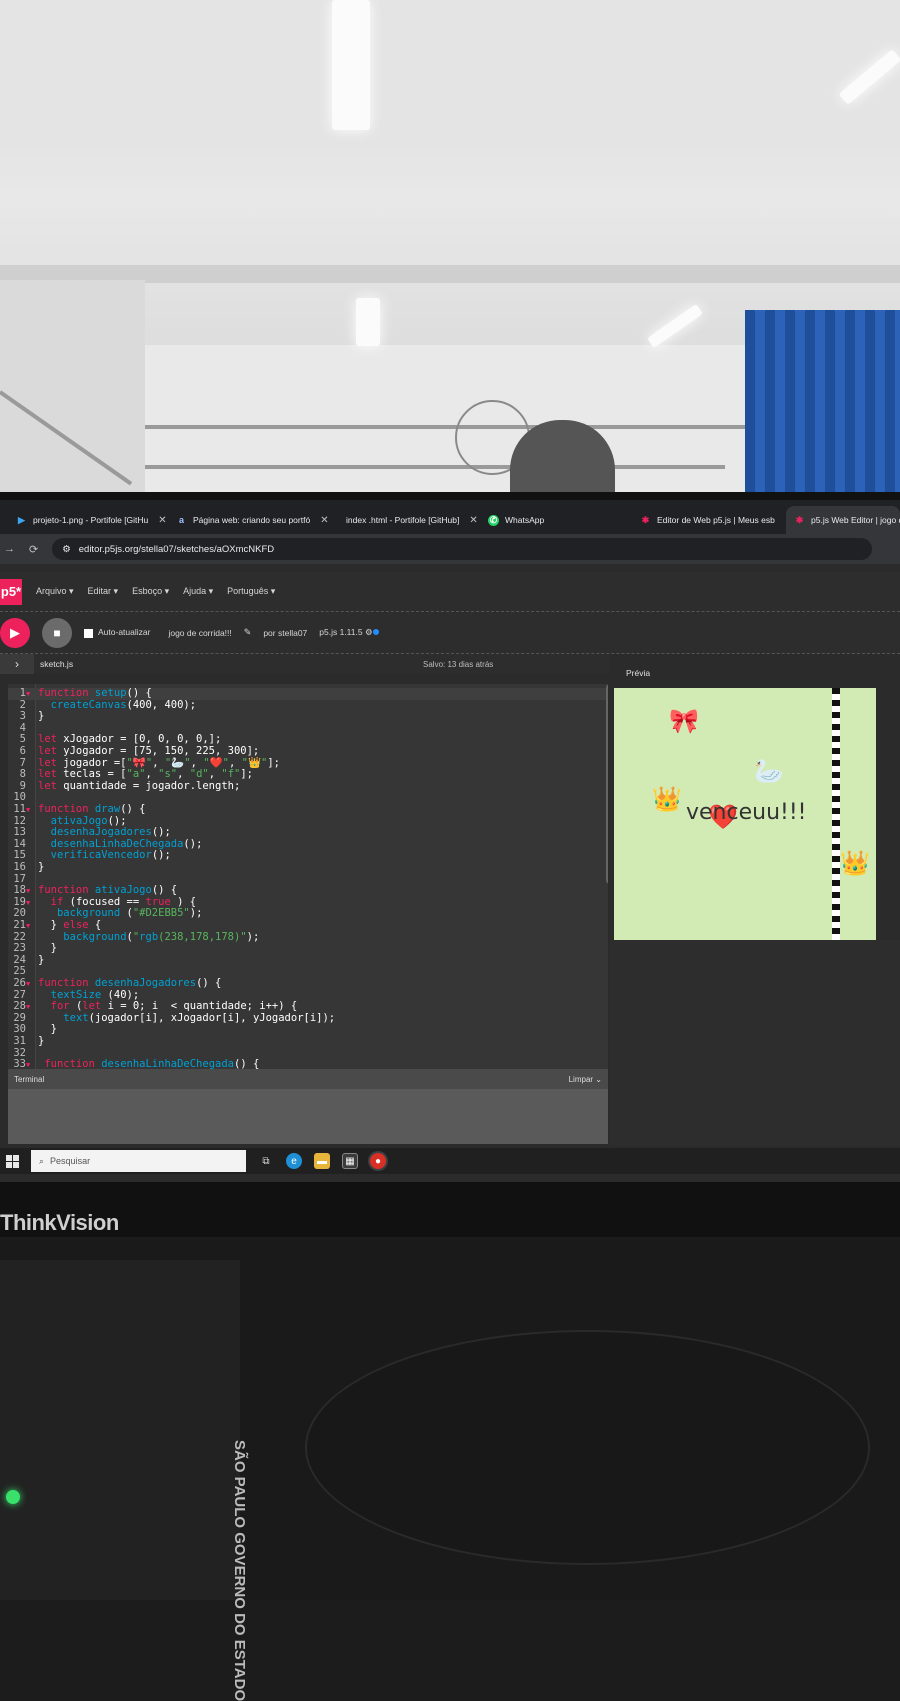 Image resolution: width=900 pixels, height=1701 pixels. I want to click on chevron-down-icon: ⌄, so click(598, 1079).